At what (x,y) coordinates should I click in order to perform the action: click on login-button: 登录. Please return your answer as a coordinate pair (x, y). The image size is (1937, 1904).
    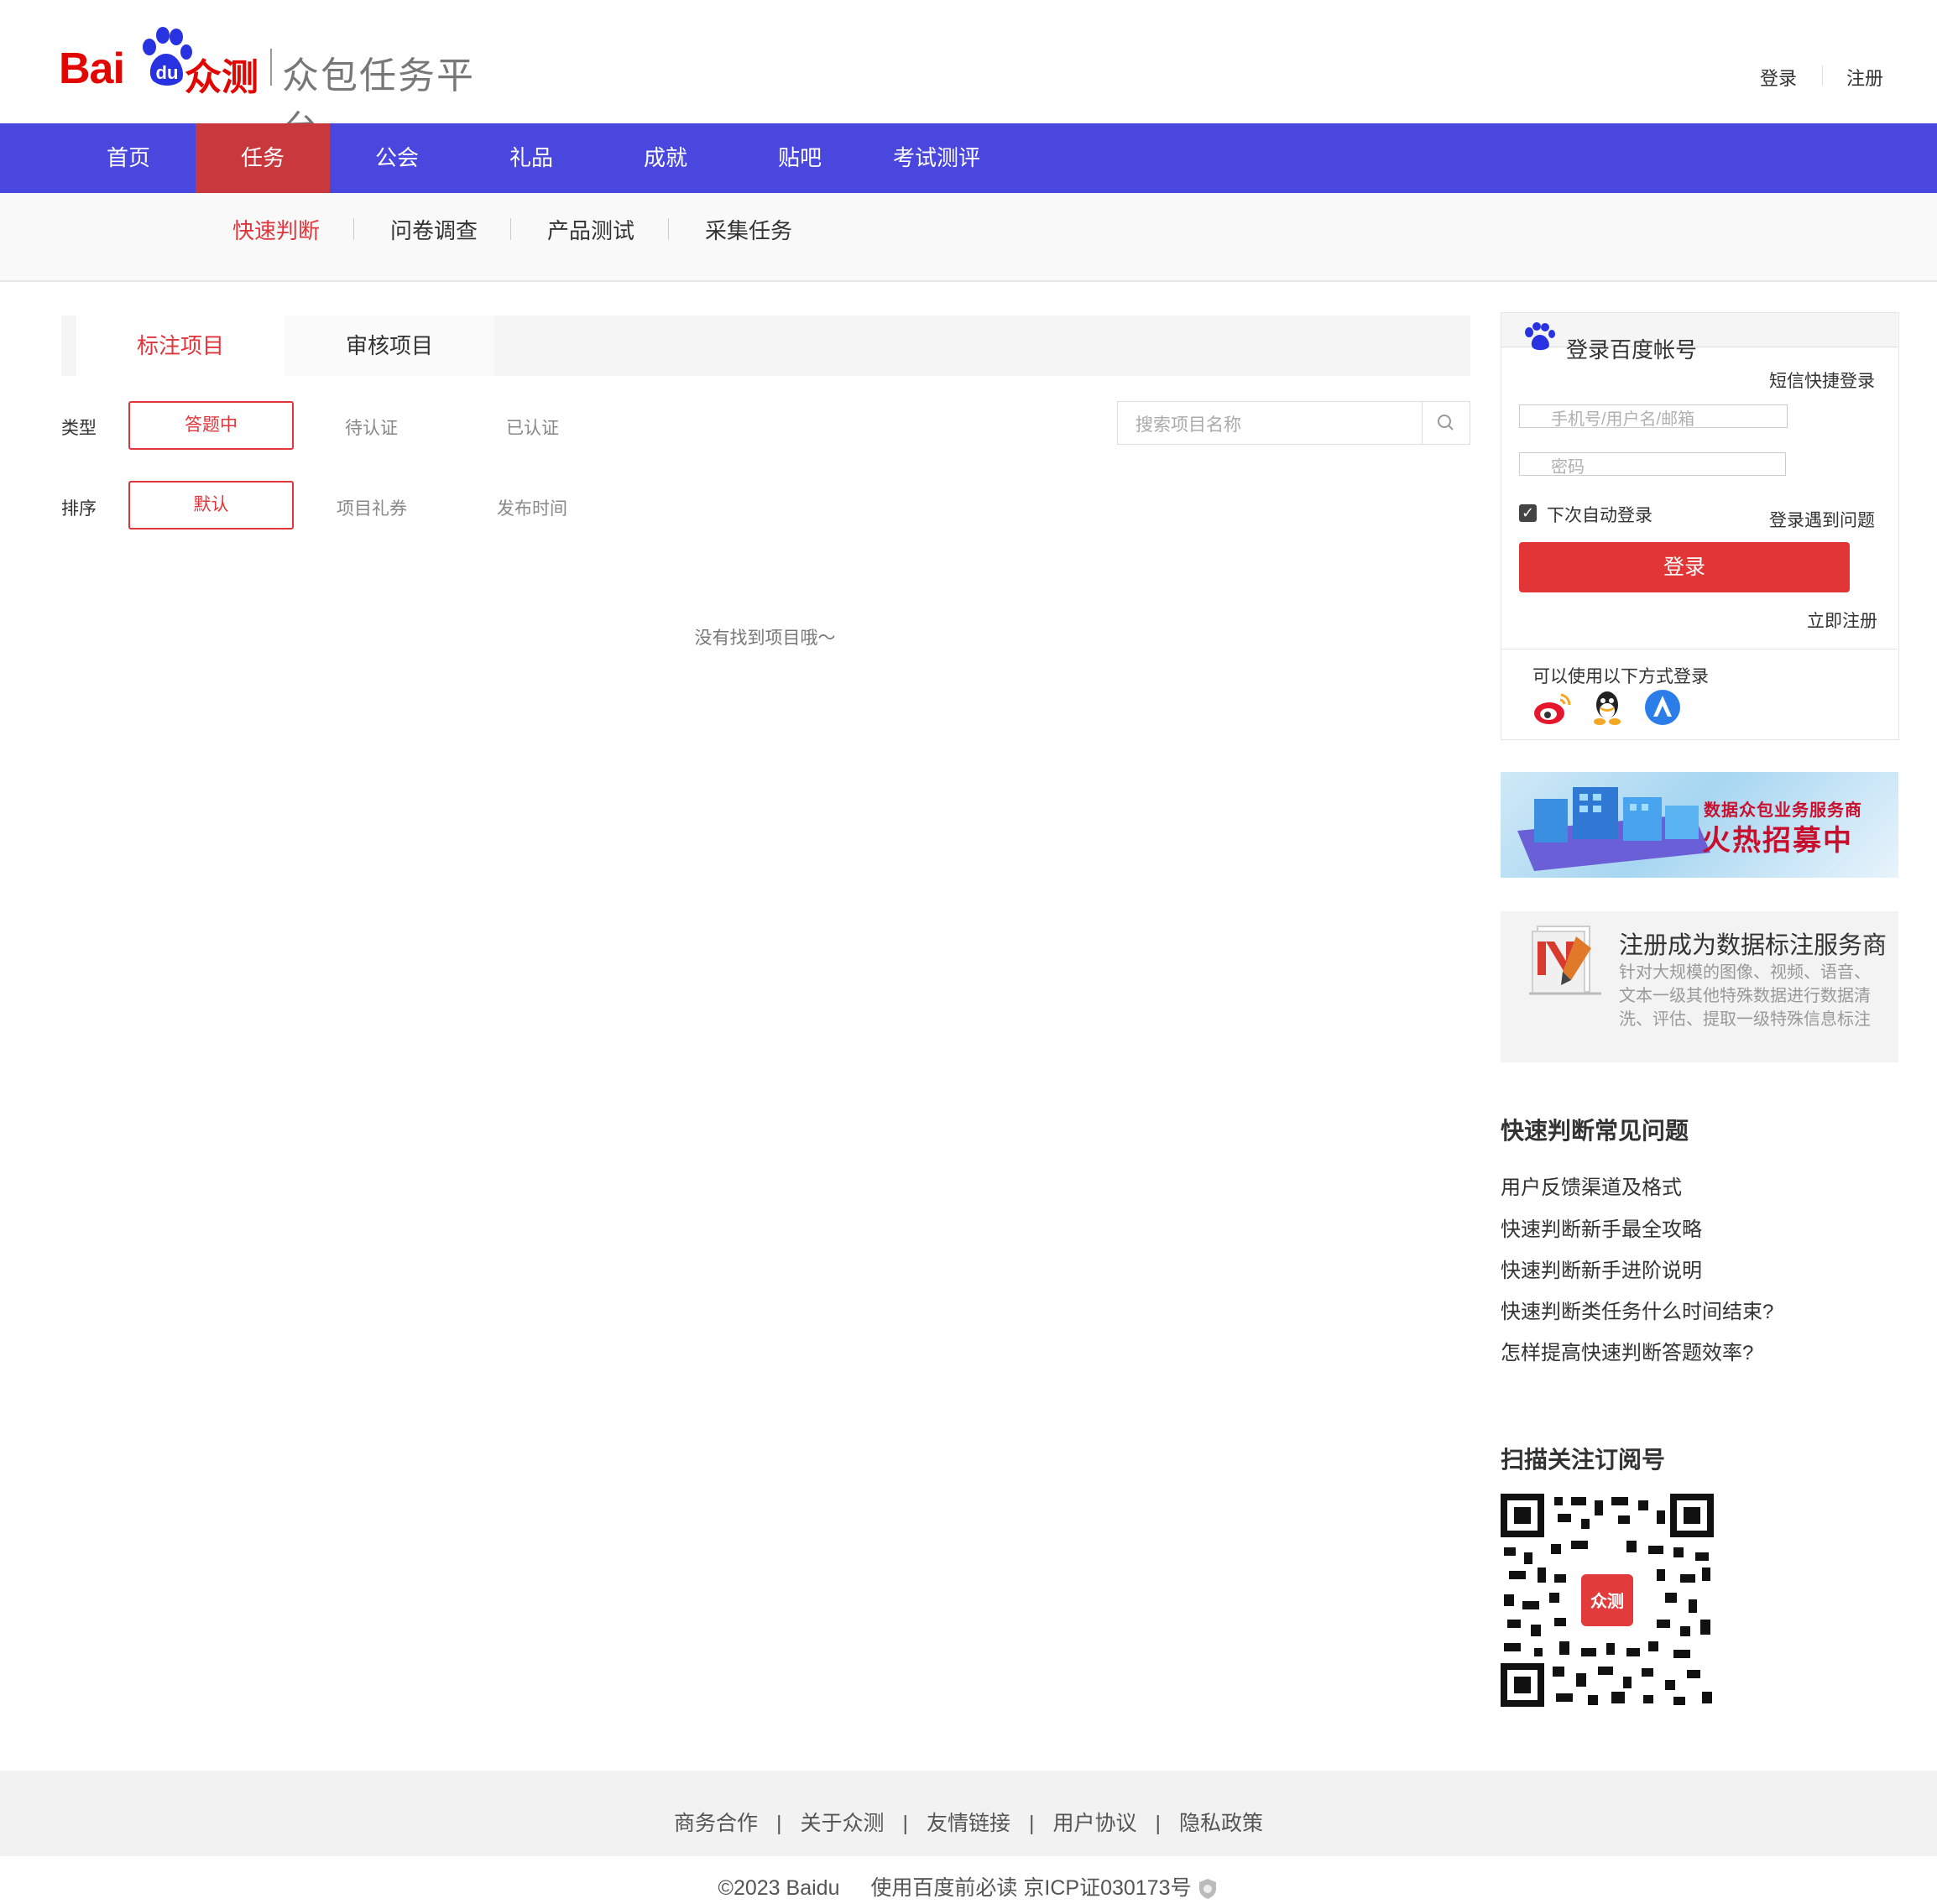
    Looking at the image, I should click on (1684, 567).